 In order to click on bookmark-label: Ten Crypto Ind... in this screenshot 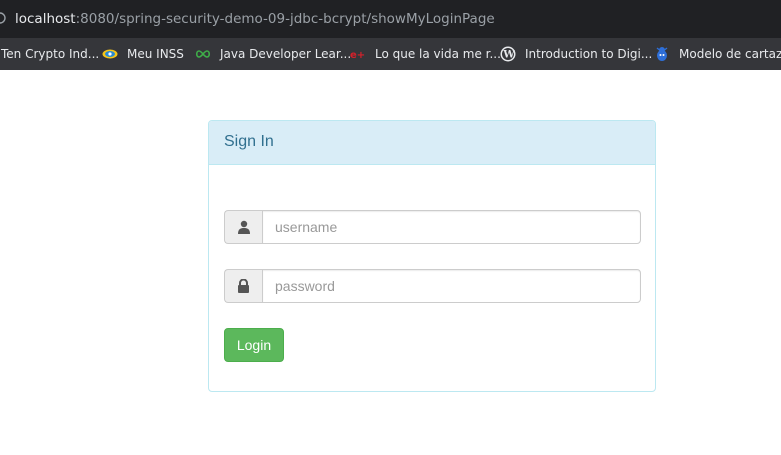, I will do `click(50, 54)`.